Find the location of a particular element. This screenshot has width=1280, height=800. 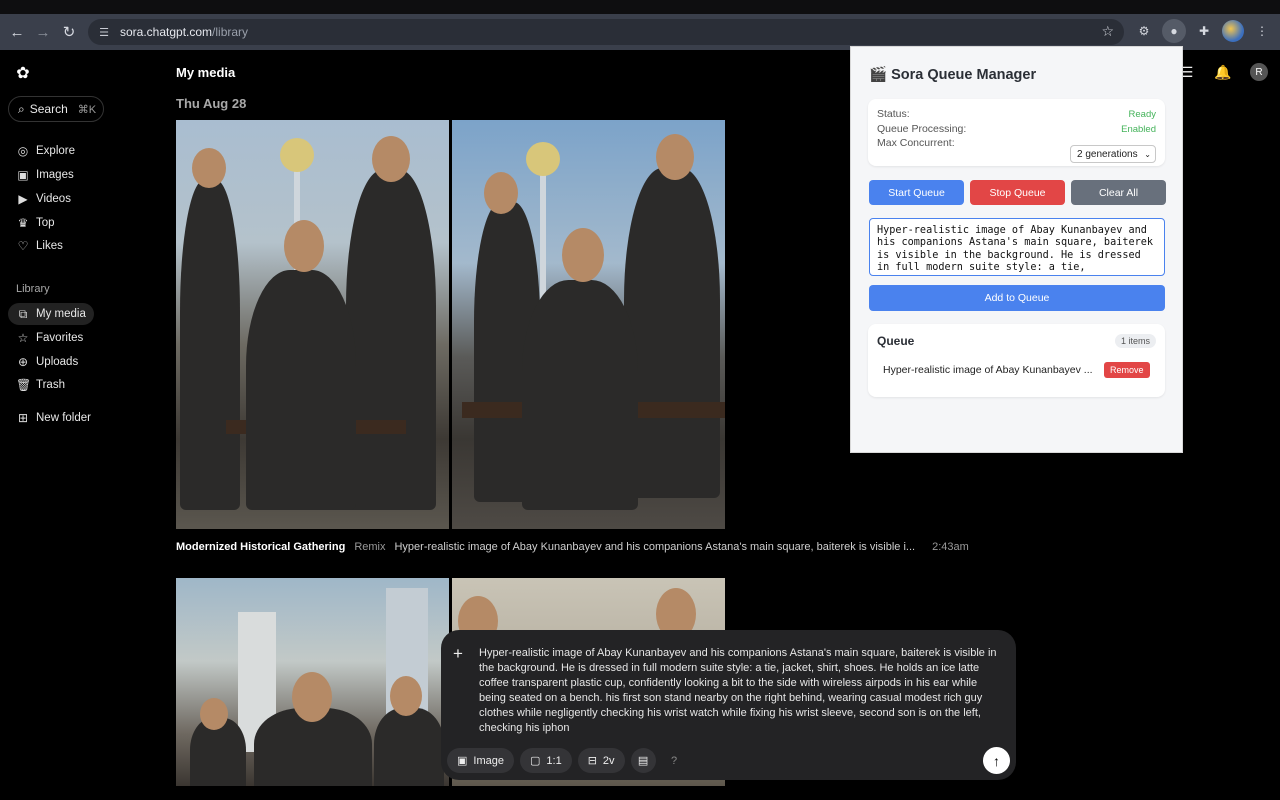

processing-label: Queue Processing: is located at coordinates (922, 129).